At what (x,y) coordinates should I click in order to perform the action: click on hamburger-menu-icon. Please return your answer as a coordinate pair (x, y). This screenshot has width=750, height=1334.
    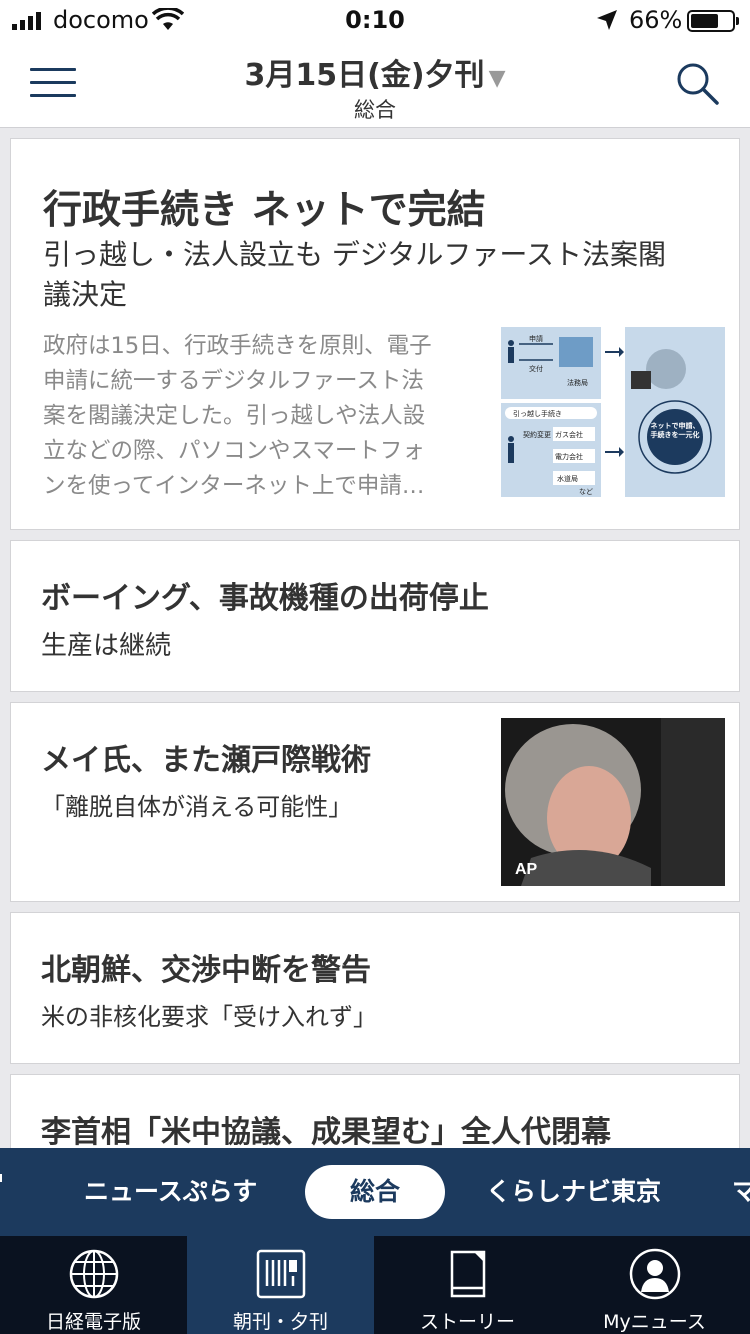
    Looking at the image, I should click on (54, 82).